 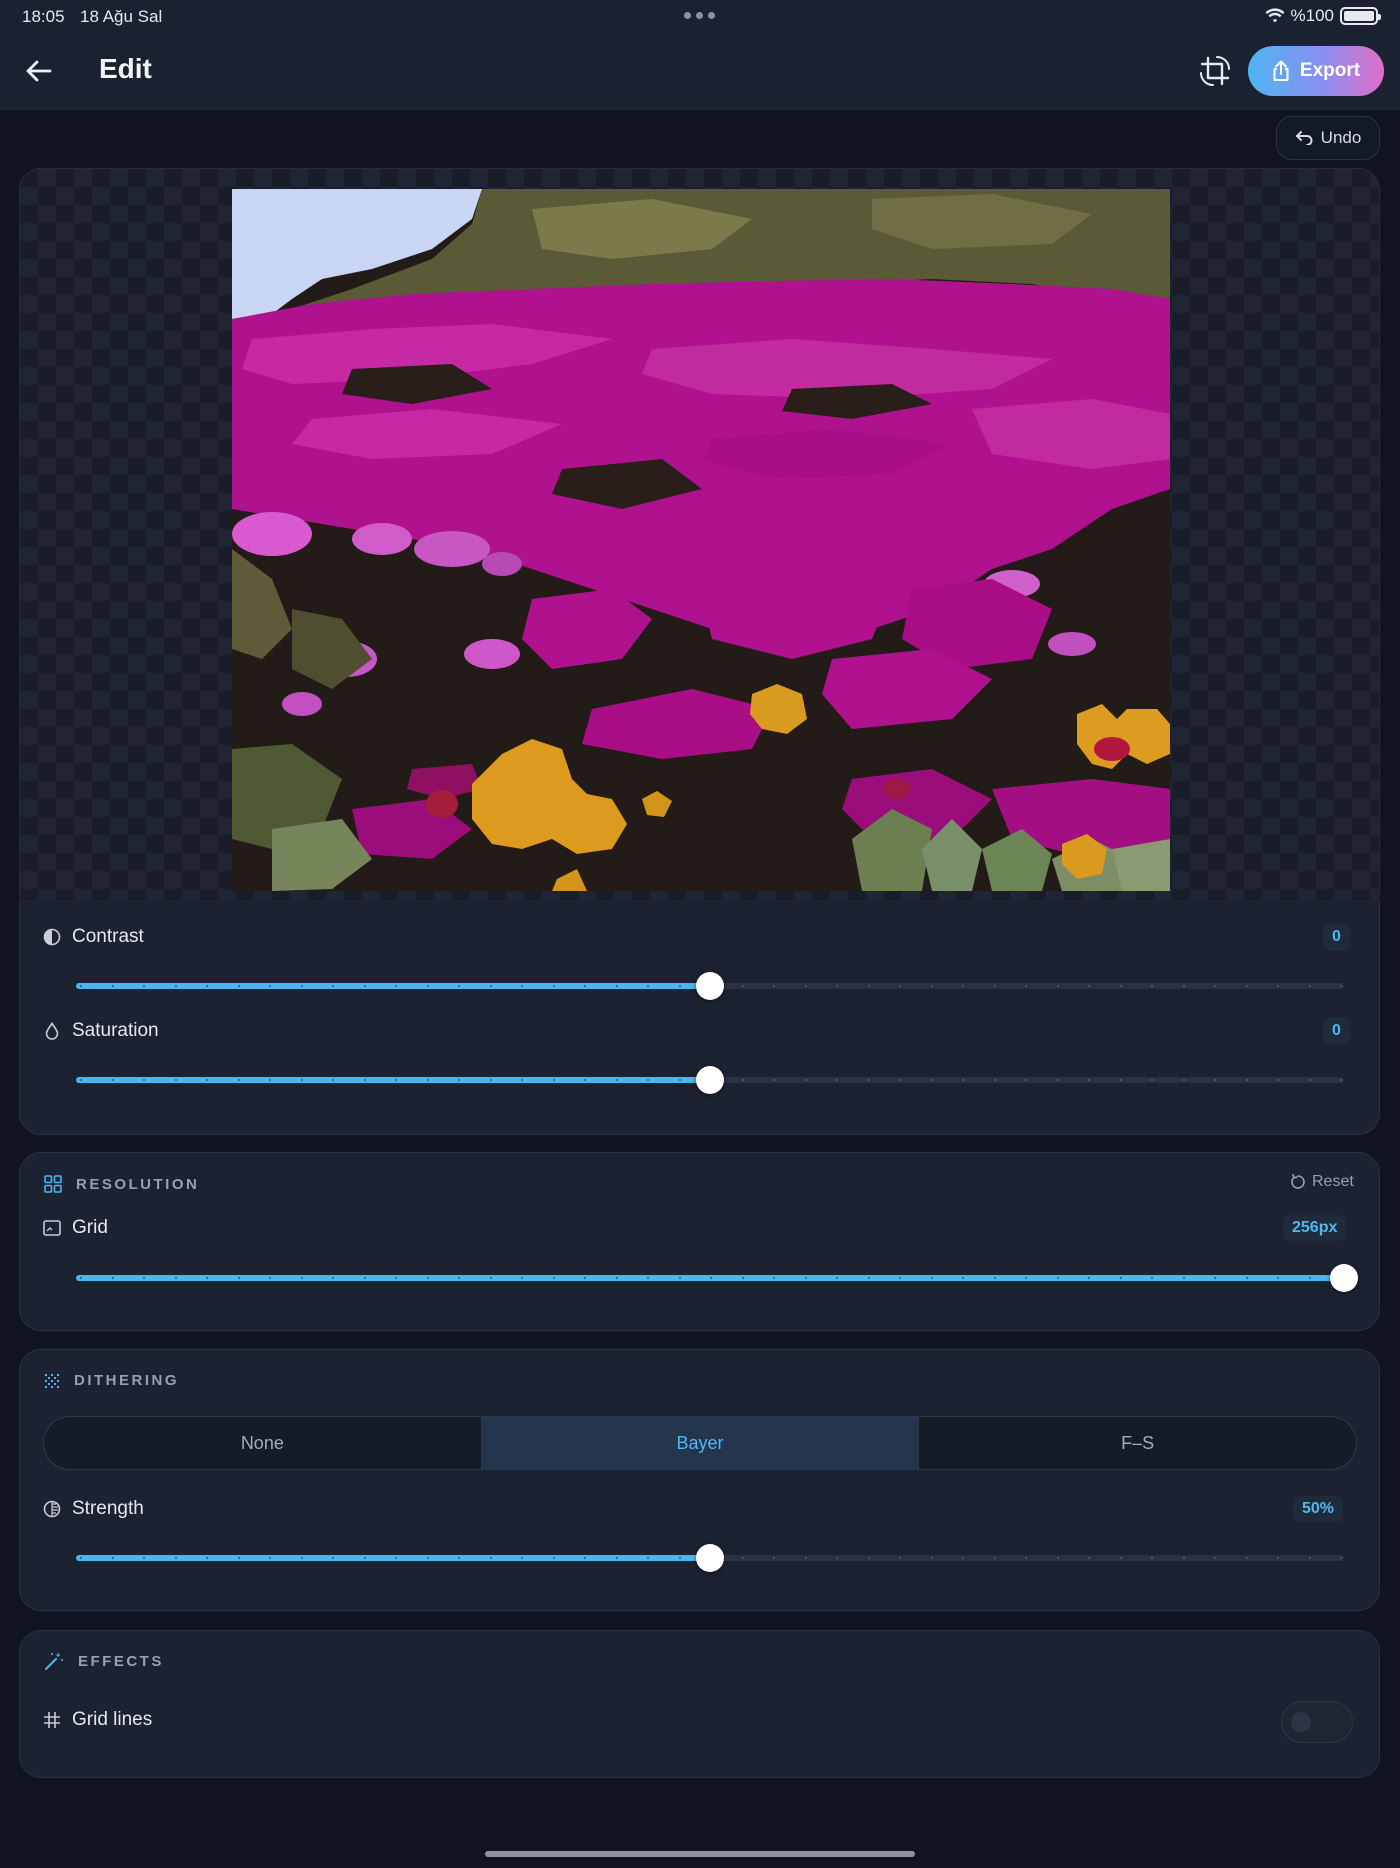 I want to click on effects-title-text: EFFECTS, so click(x=121, y=1661).